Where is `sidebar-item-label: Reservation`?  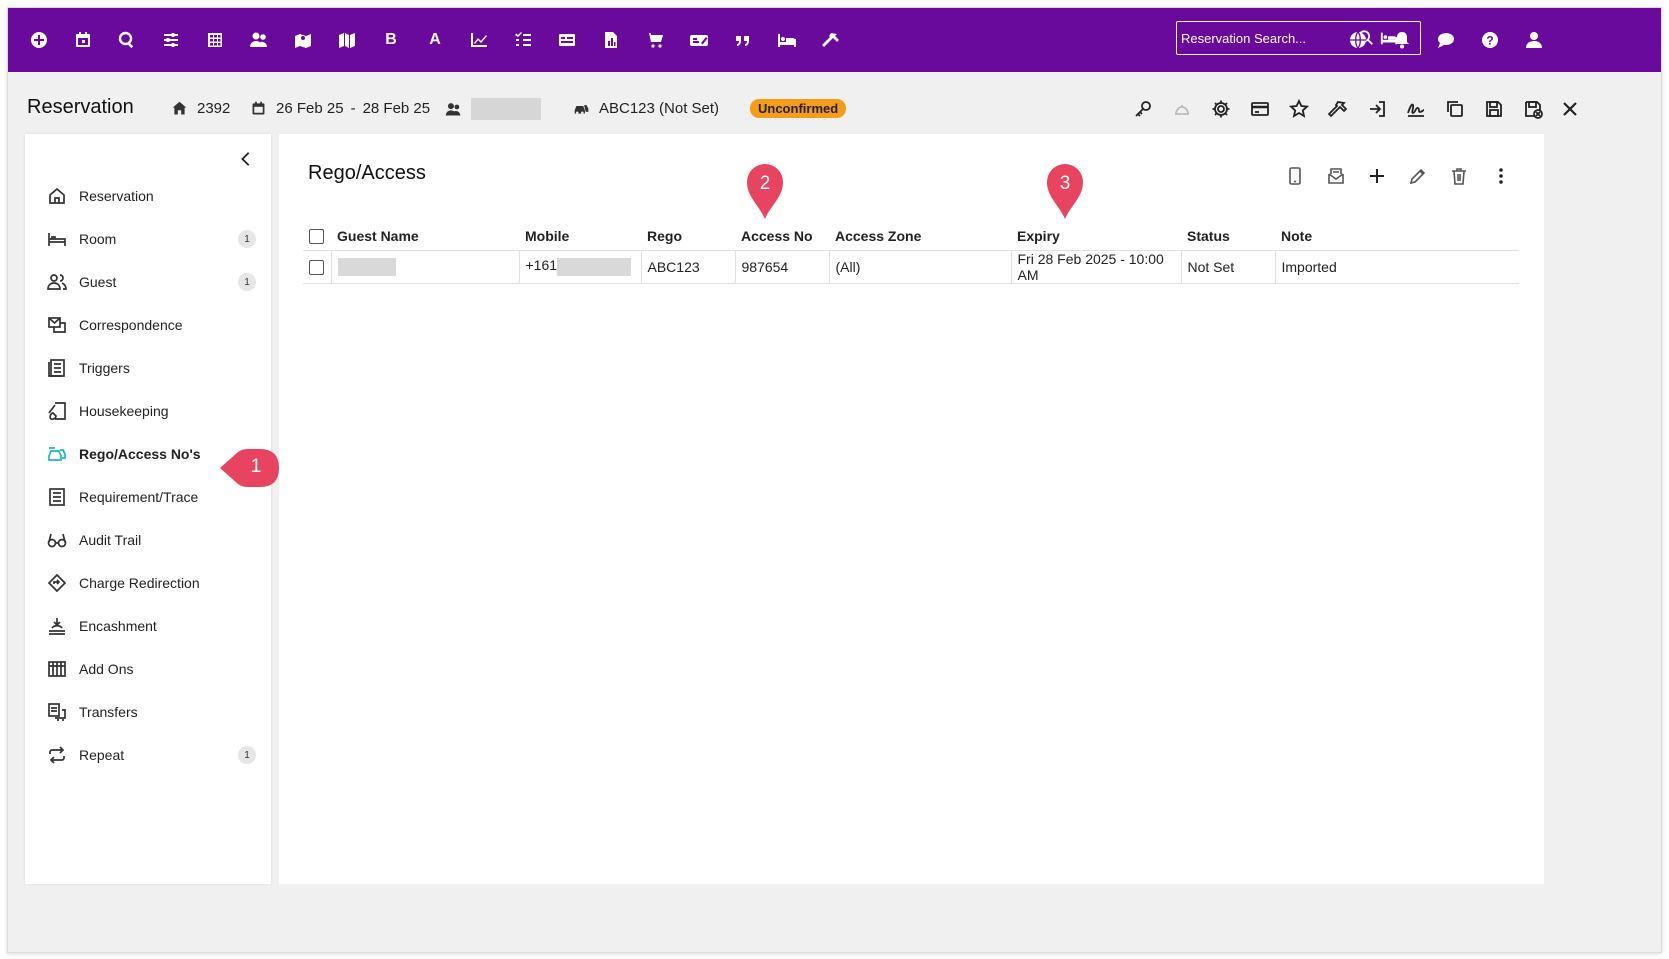
sidebar-item-label: Reservation is located at coordinates (116, 196).